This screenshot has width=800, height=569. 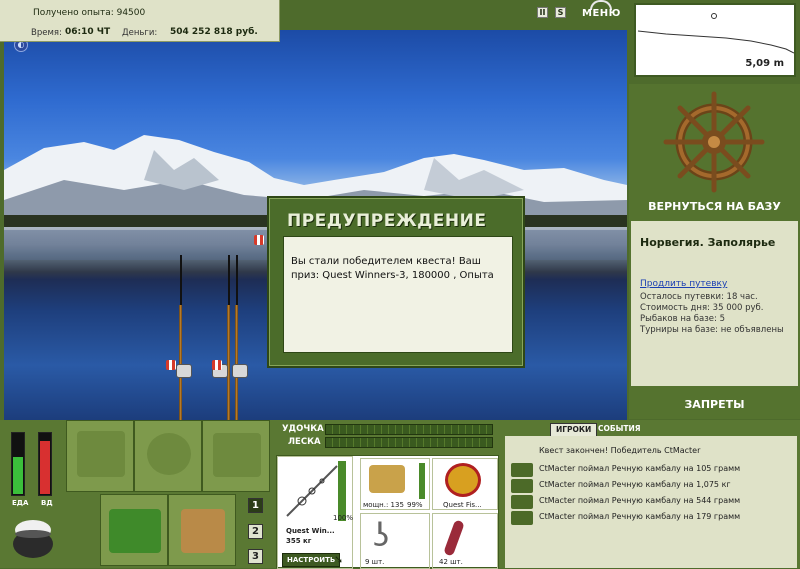 I want to click on rod-slot: 100% Quest Win... 355 кг НАСТРОИТЬ ➘, so click(x=315, y=512).